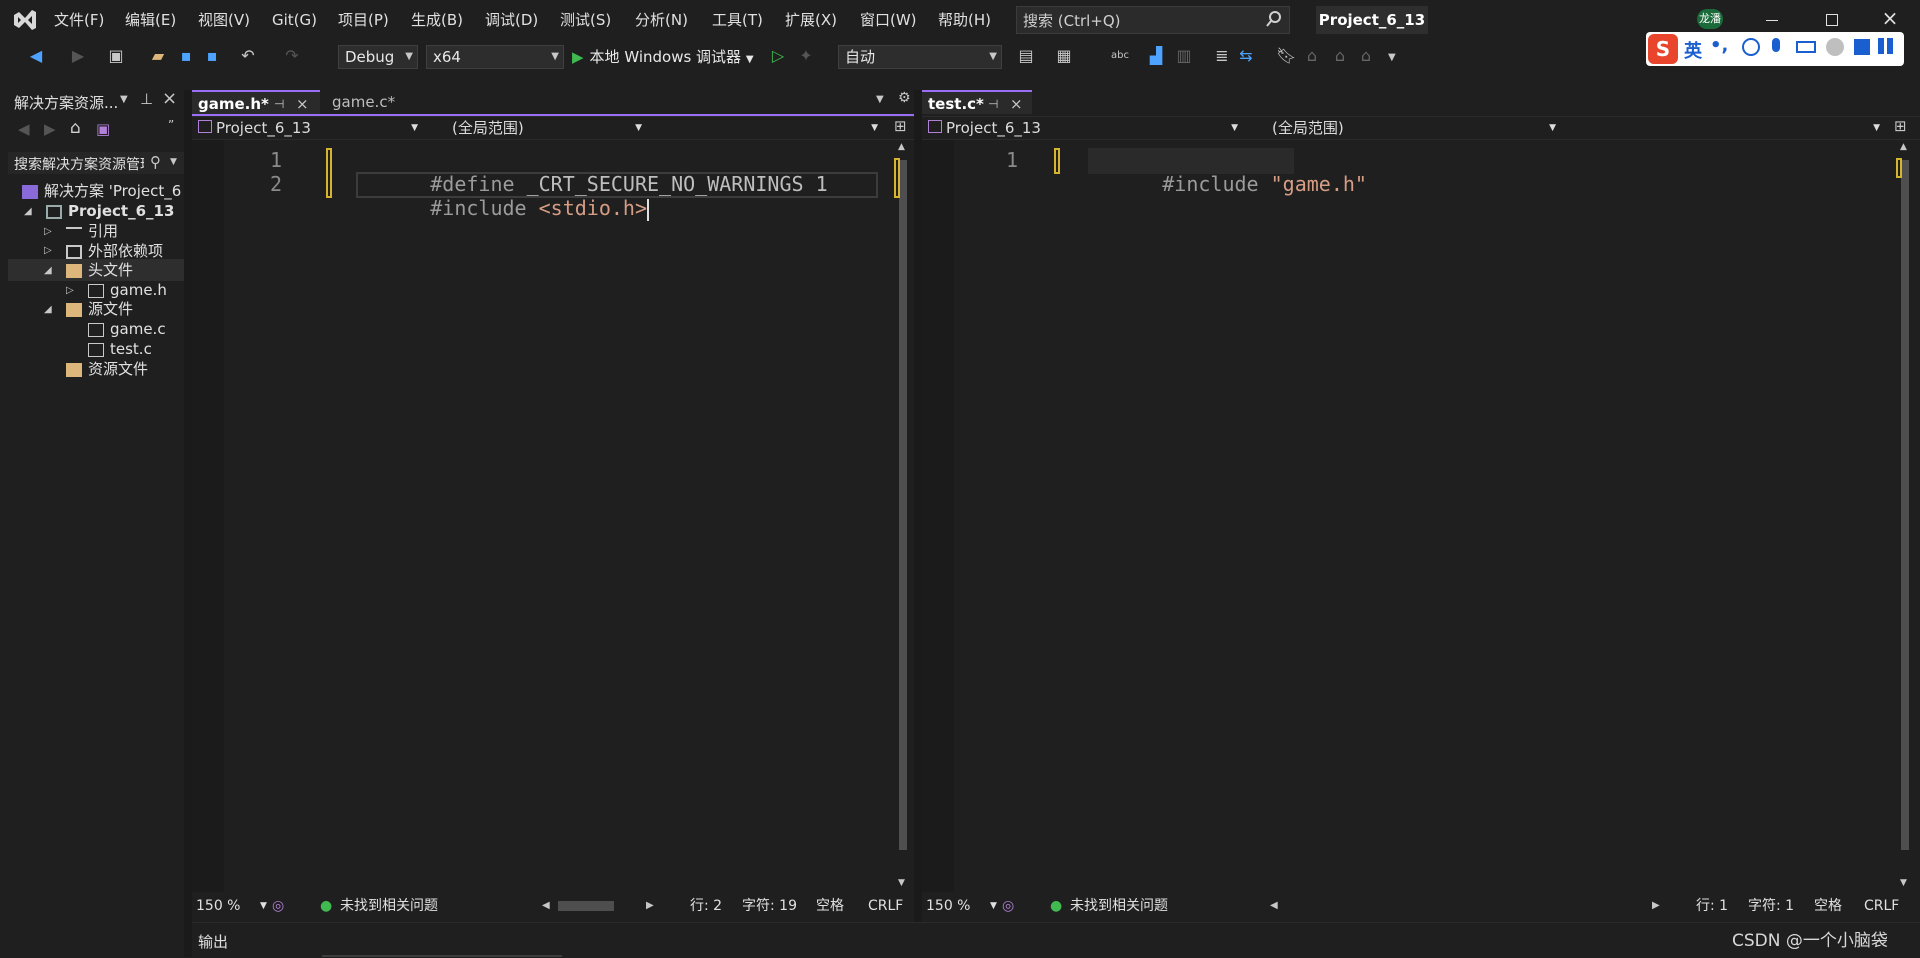 The height and width of the screenshot is (958, 1920). Describe the element at coordinates (103, 129) in the screenshot. I see `switch-view-icon: ▣` at that location.